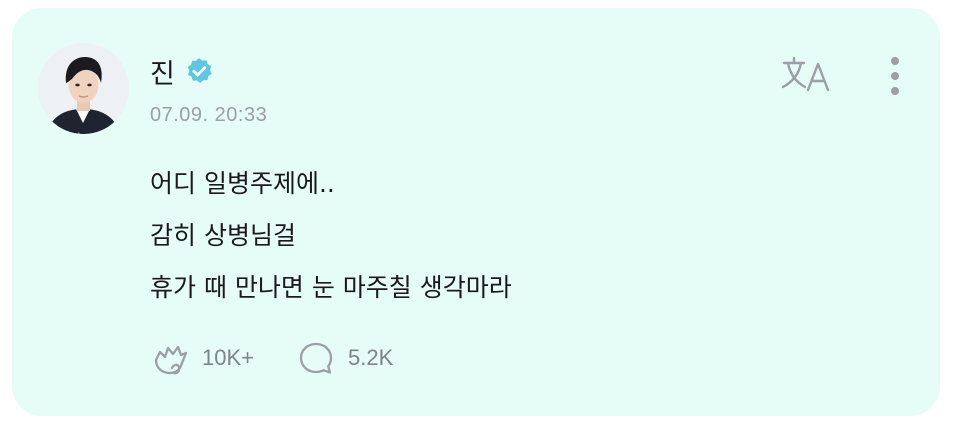 The width and height of the screenshot is (960, 424). What do you see at coordinates (223, 235) in the screenshot?
I see `post-line: 감히 상병님걸` at bounding box center [223, 235].